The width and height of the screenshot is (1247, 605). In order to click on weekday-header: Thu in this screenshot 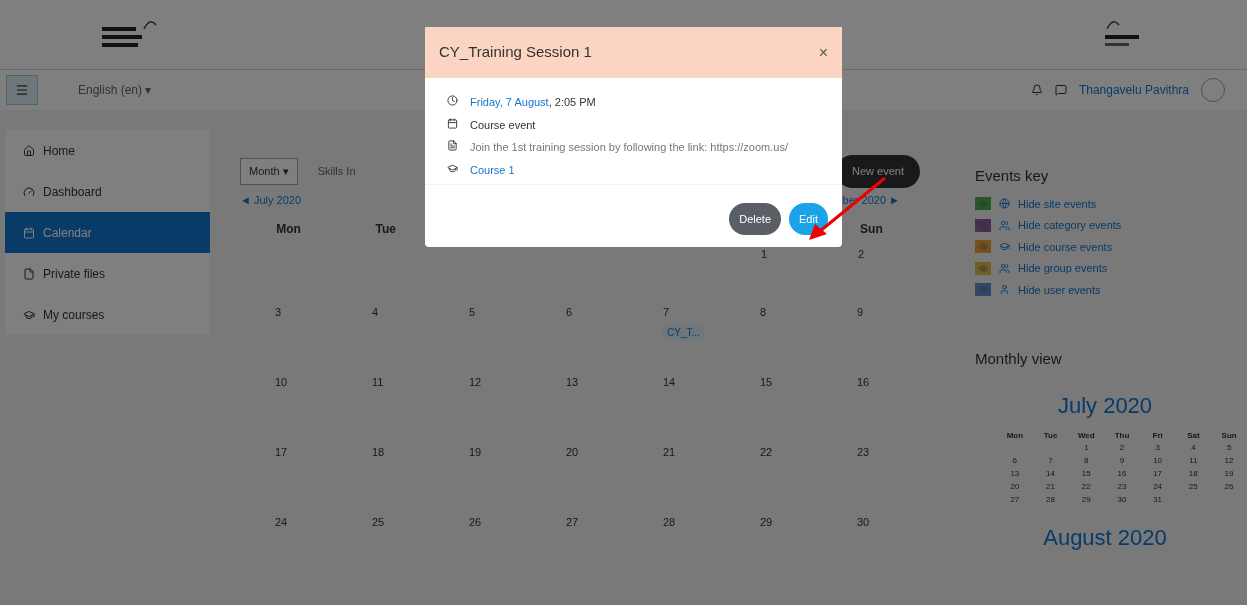, I will do `click(1122, 435)`.